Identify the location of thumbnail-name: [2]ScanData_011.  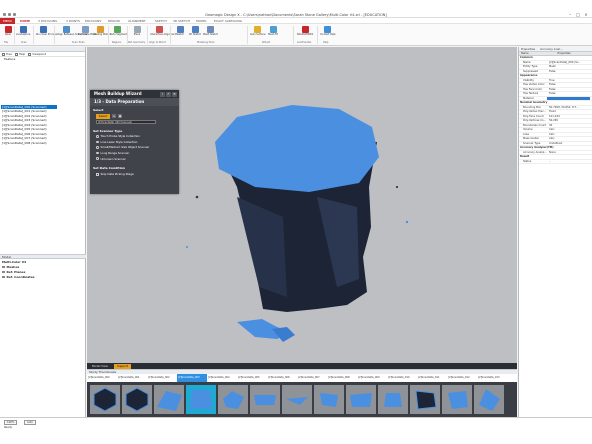
(432, 378).